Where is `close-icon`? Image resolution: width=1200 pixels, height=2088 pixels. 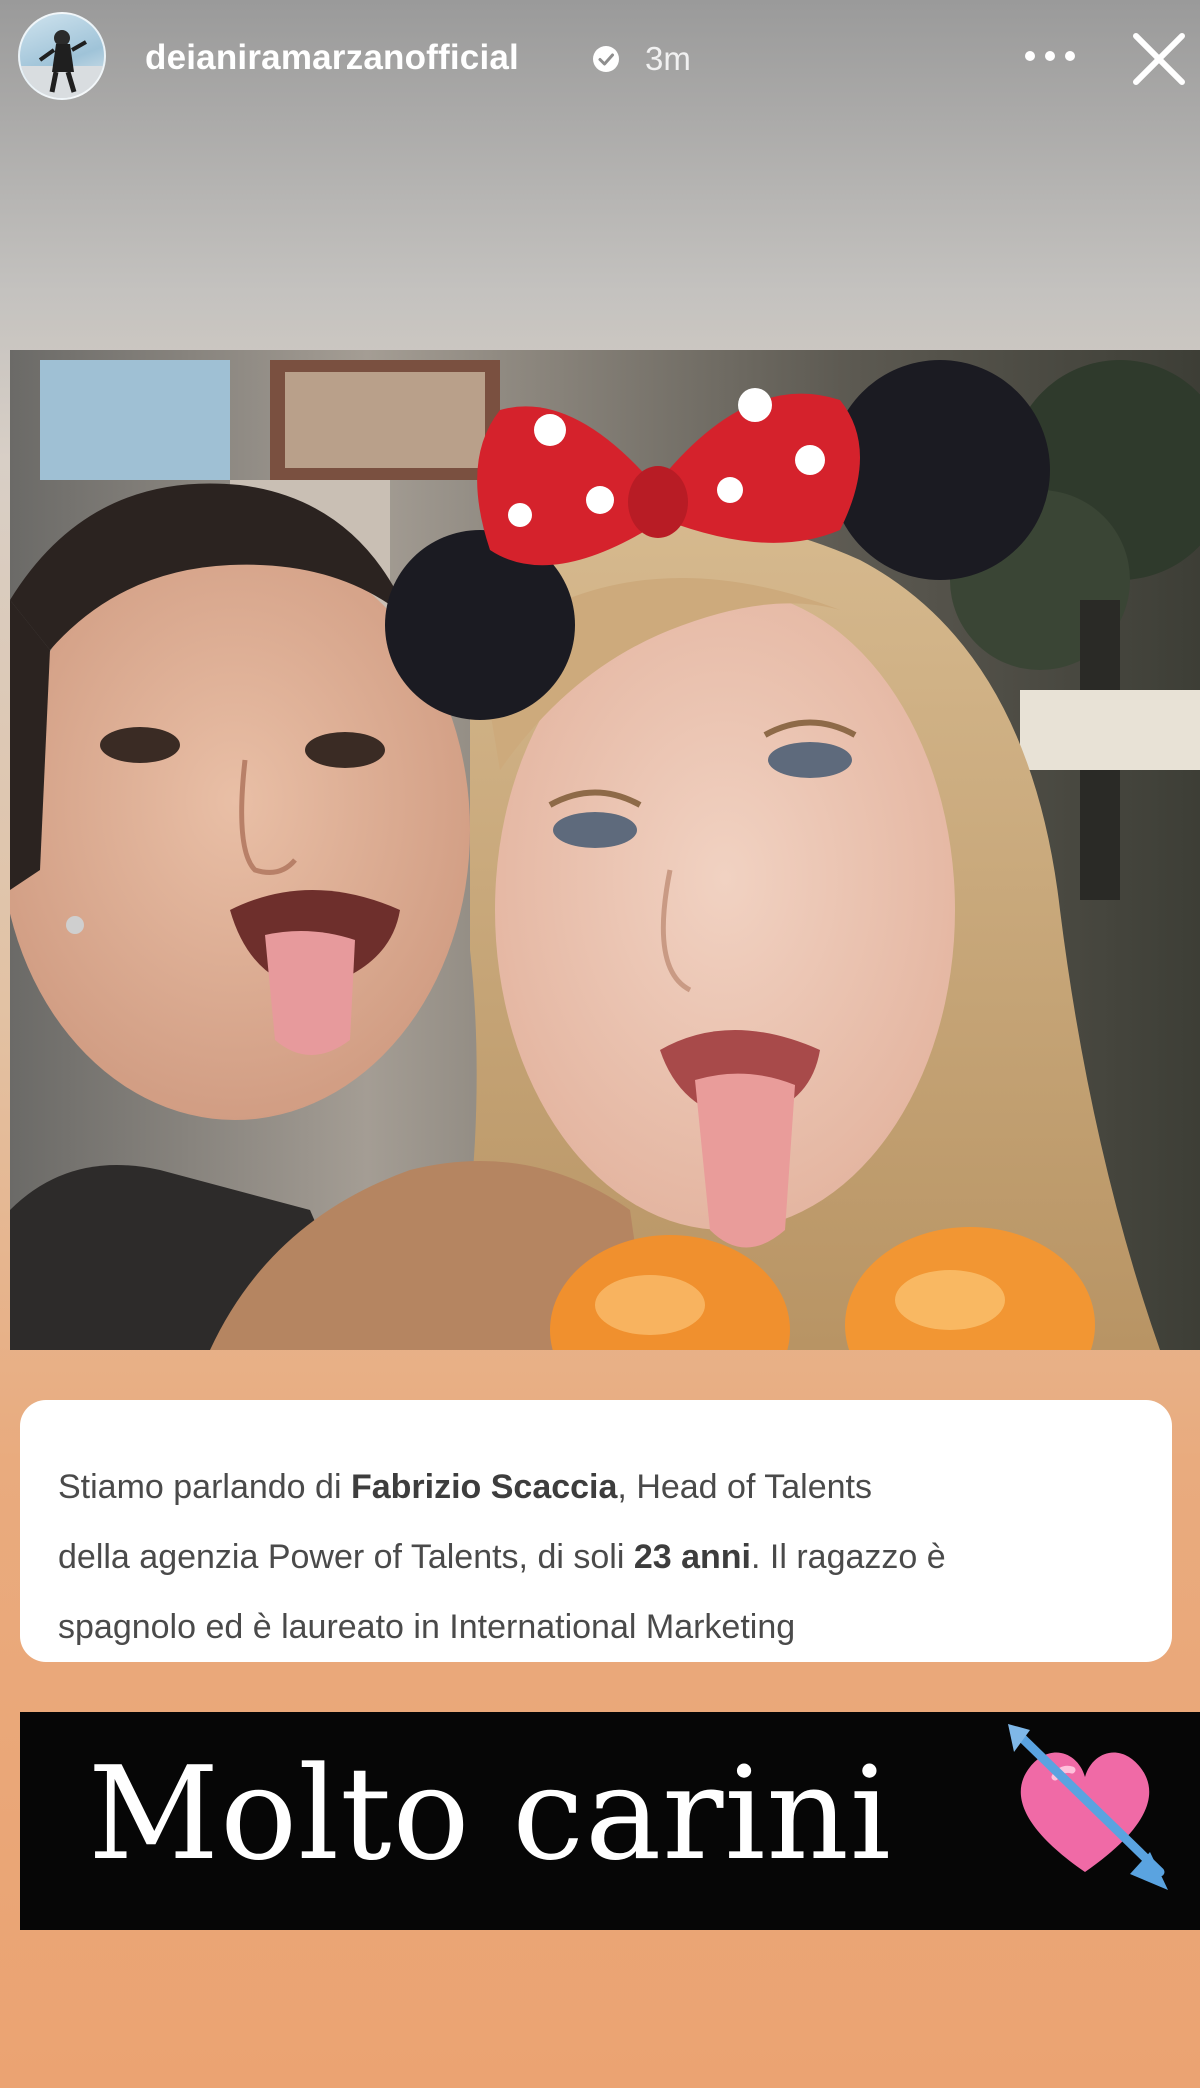
close-icon is located at coordinates (1159, 59).